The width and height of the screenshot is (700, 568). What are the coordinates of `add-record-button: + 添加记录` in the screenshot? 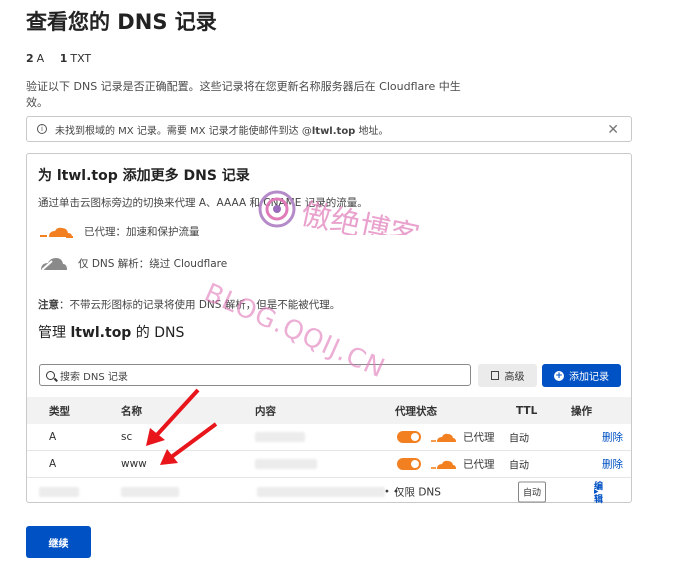 It's located at (581, 375).